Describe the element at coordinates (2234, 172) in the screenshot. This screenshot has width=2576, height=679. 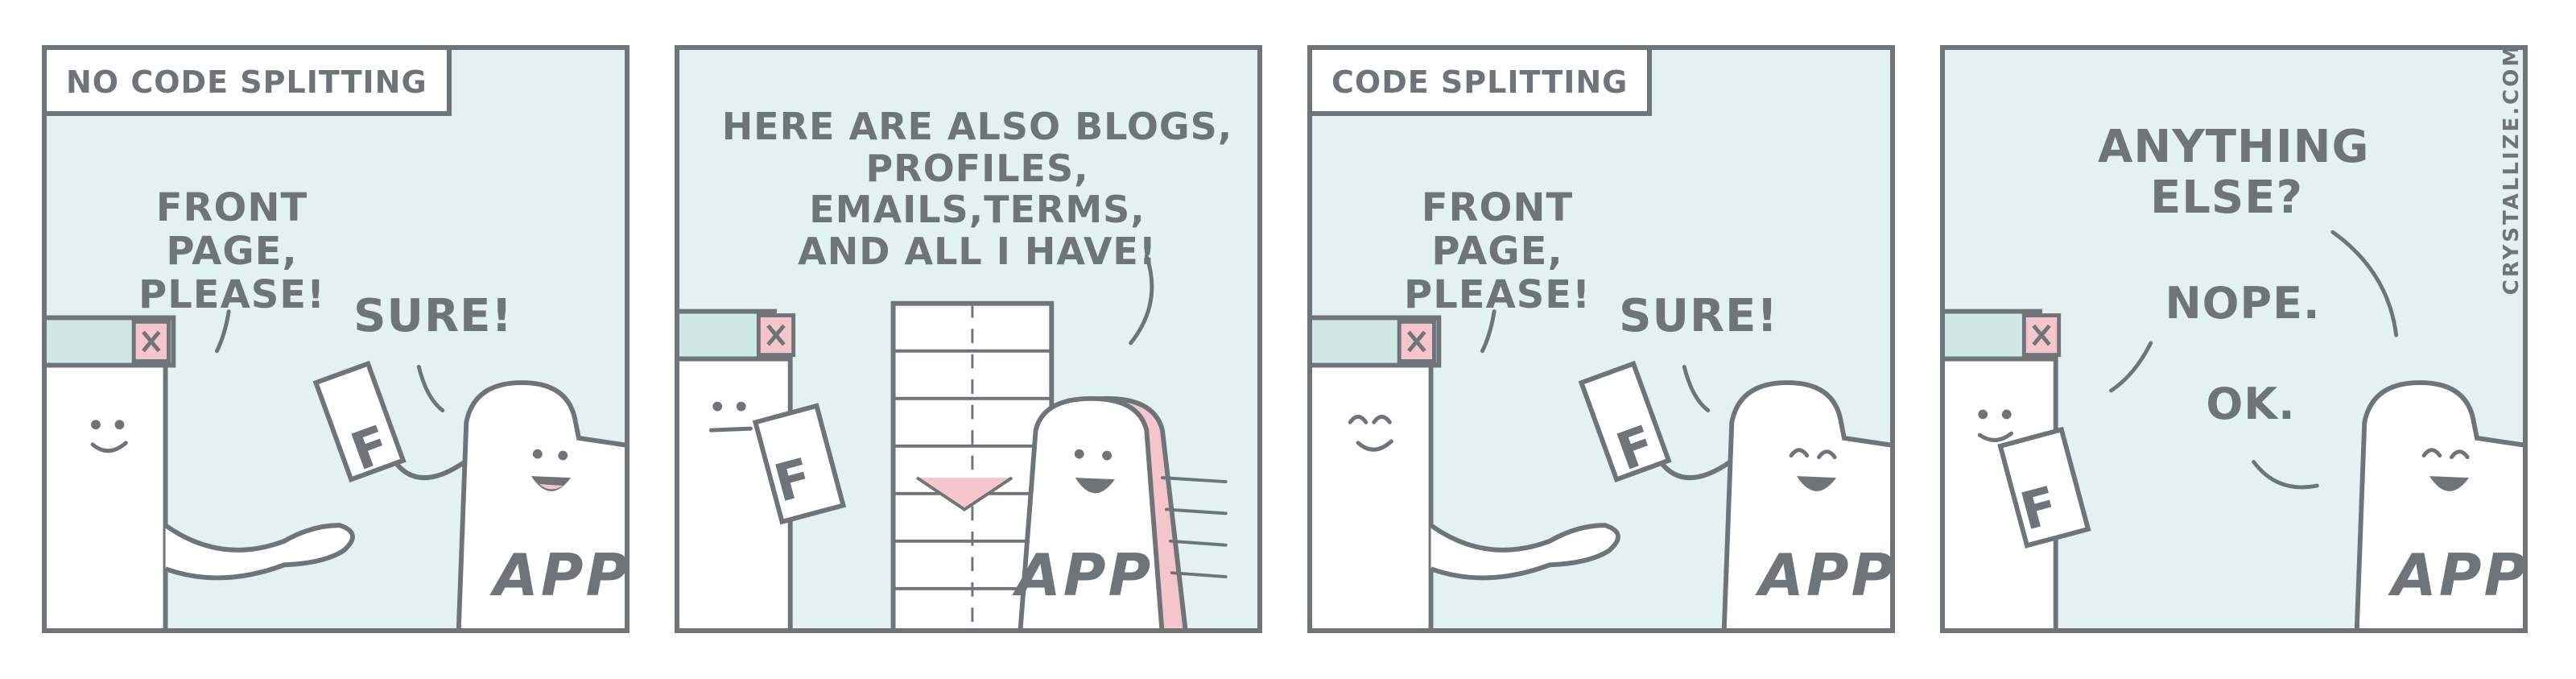
I see `app-speech: ANYTHING ELSE?` at that location.